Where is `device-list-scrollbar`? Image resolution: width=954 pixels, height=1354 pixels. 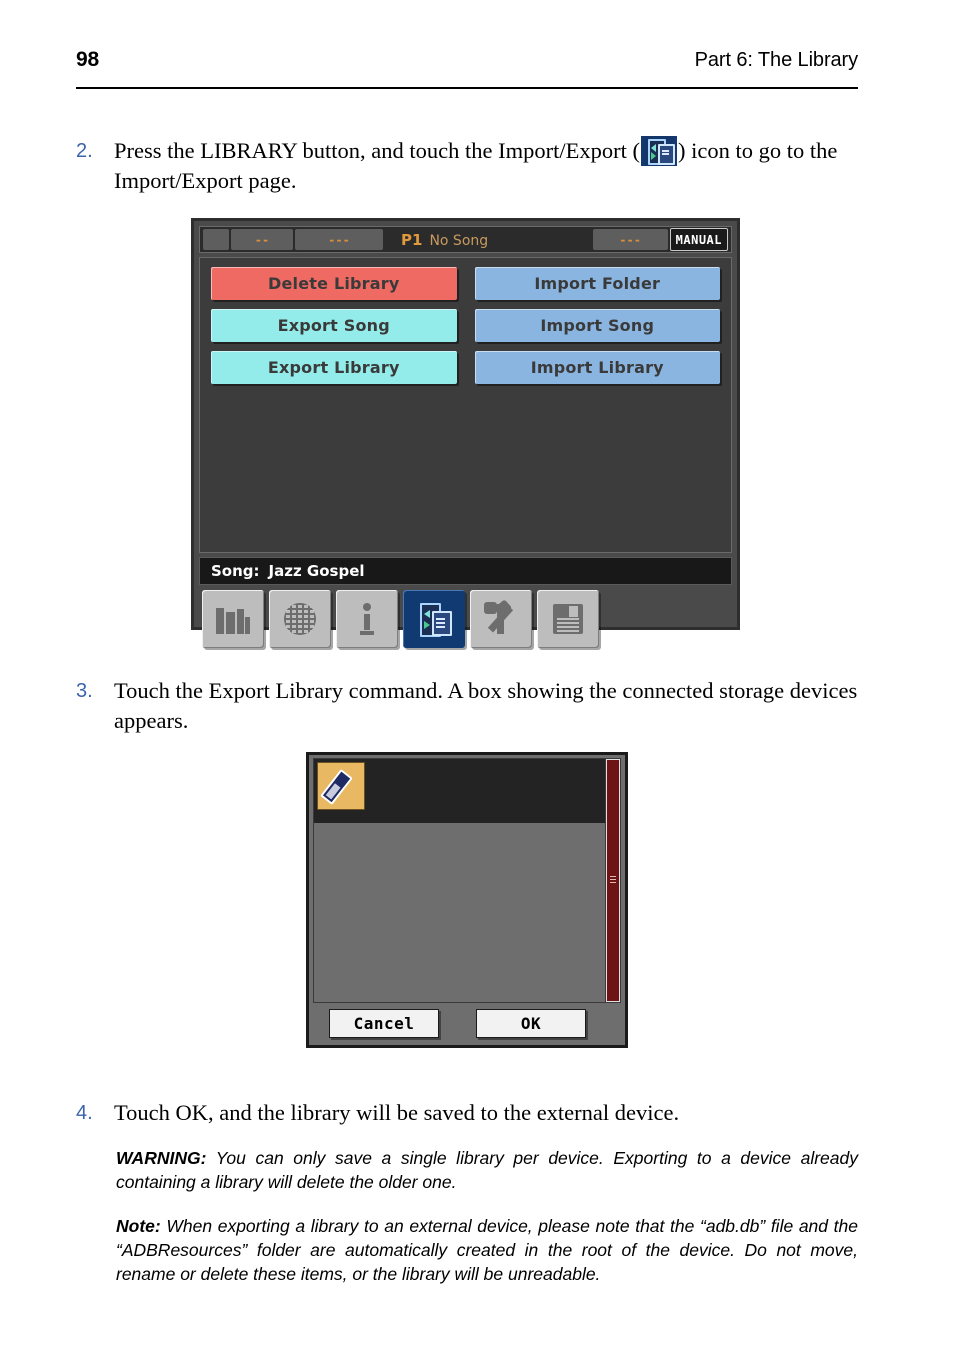
device-list-scrollbar is located at coordinates (613, 880).